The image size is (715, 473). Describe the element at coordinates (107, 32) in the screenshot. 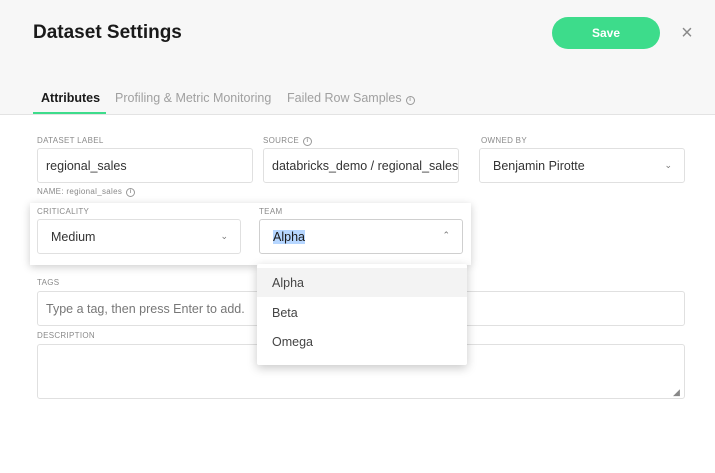

I see `page-title: Dataset Settings` at that location.